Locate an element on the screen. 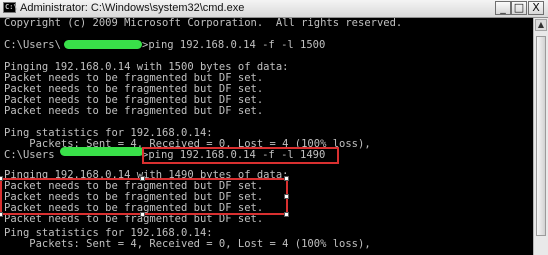  close-button: X is located at coordinates (536, 8).